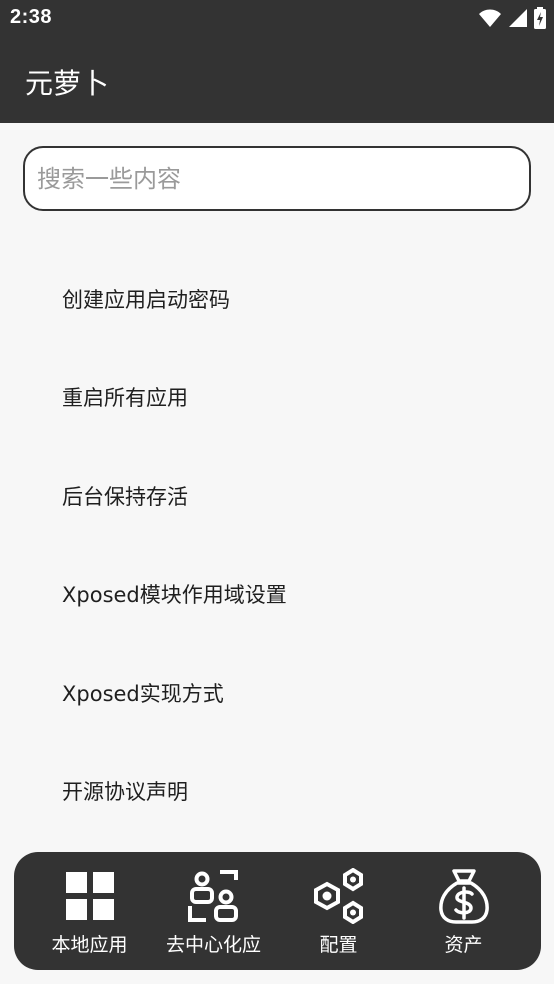 Image resolution: width=554 pixels, height=984 pixels. What do you see at coordinates (277, 789) in the screenshot?
I see `menu-item-open-source-licenses: 开源协议声明` at bounding box center [277, 789].